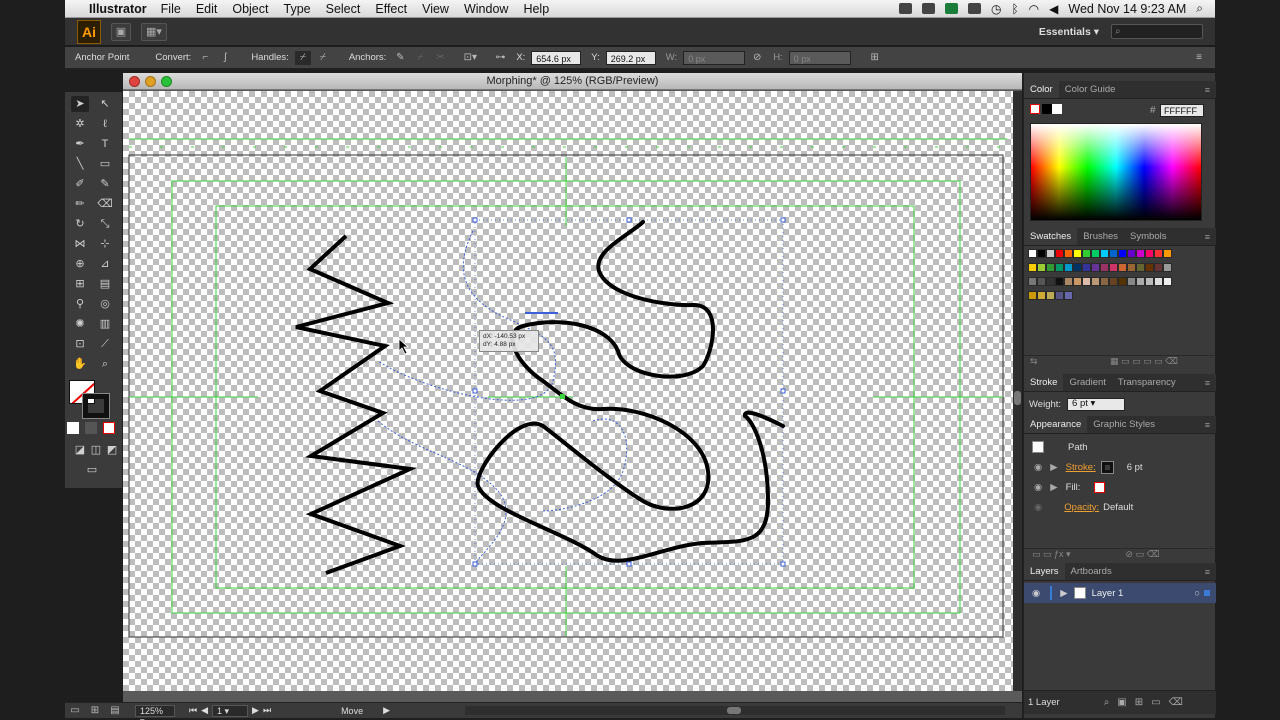  I want to click on minimize-window-button, so click(150, 81).